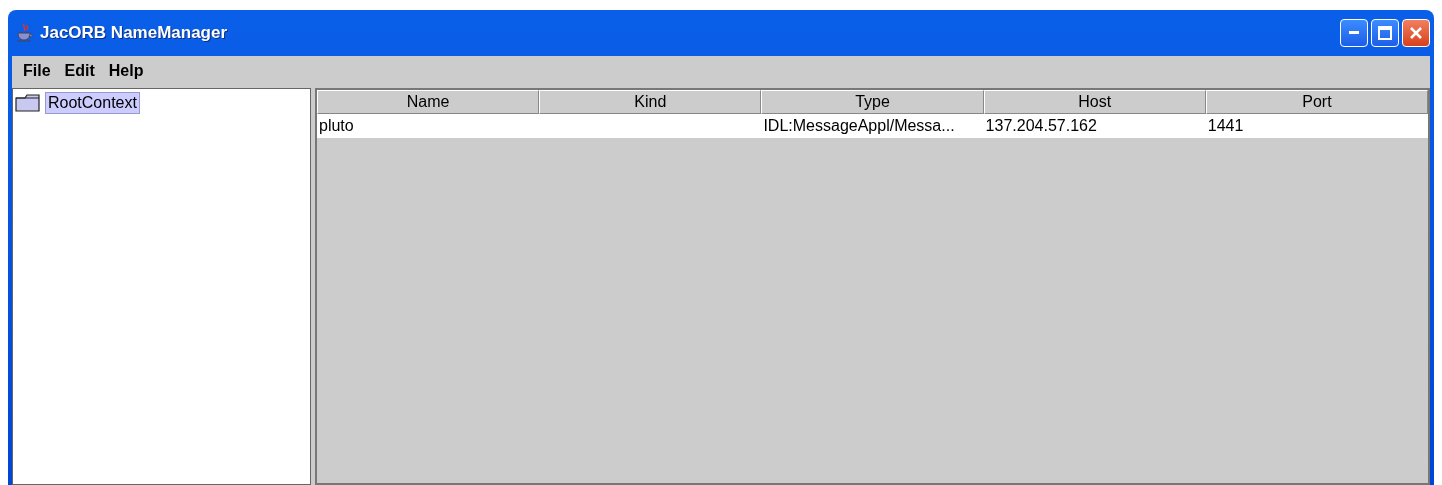 This screenshot has width=1442, height=485. What do you see at coordinates (872, 102) in the screenshot?
I see `column-header: Type` at bounding box center [872, 102].